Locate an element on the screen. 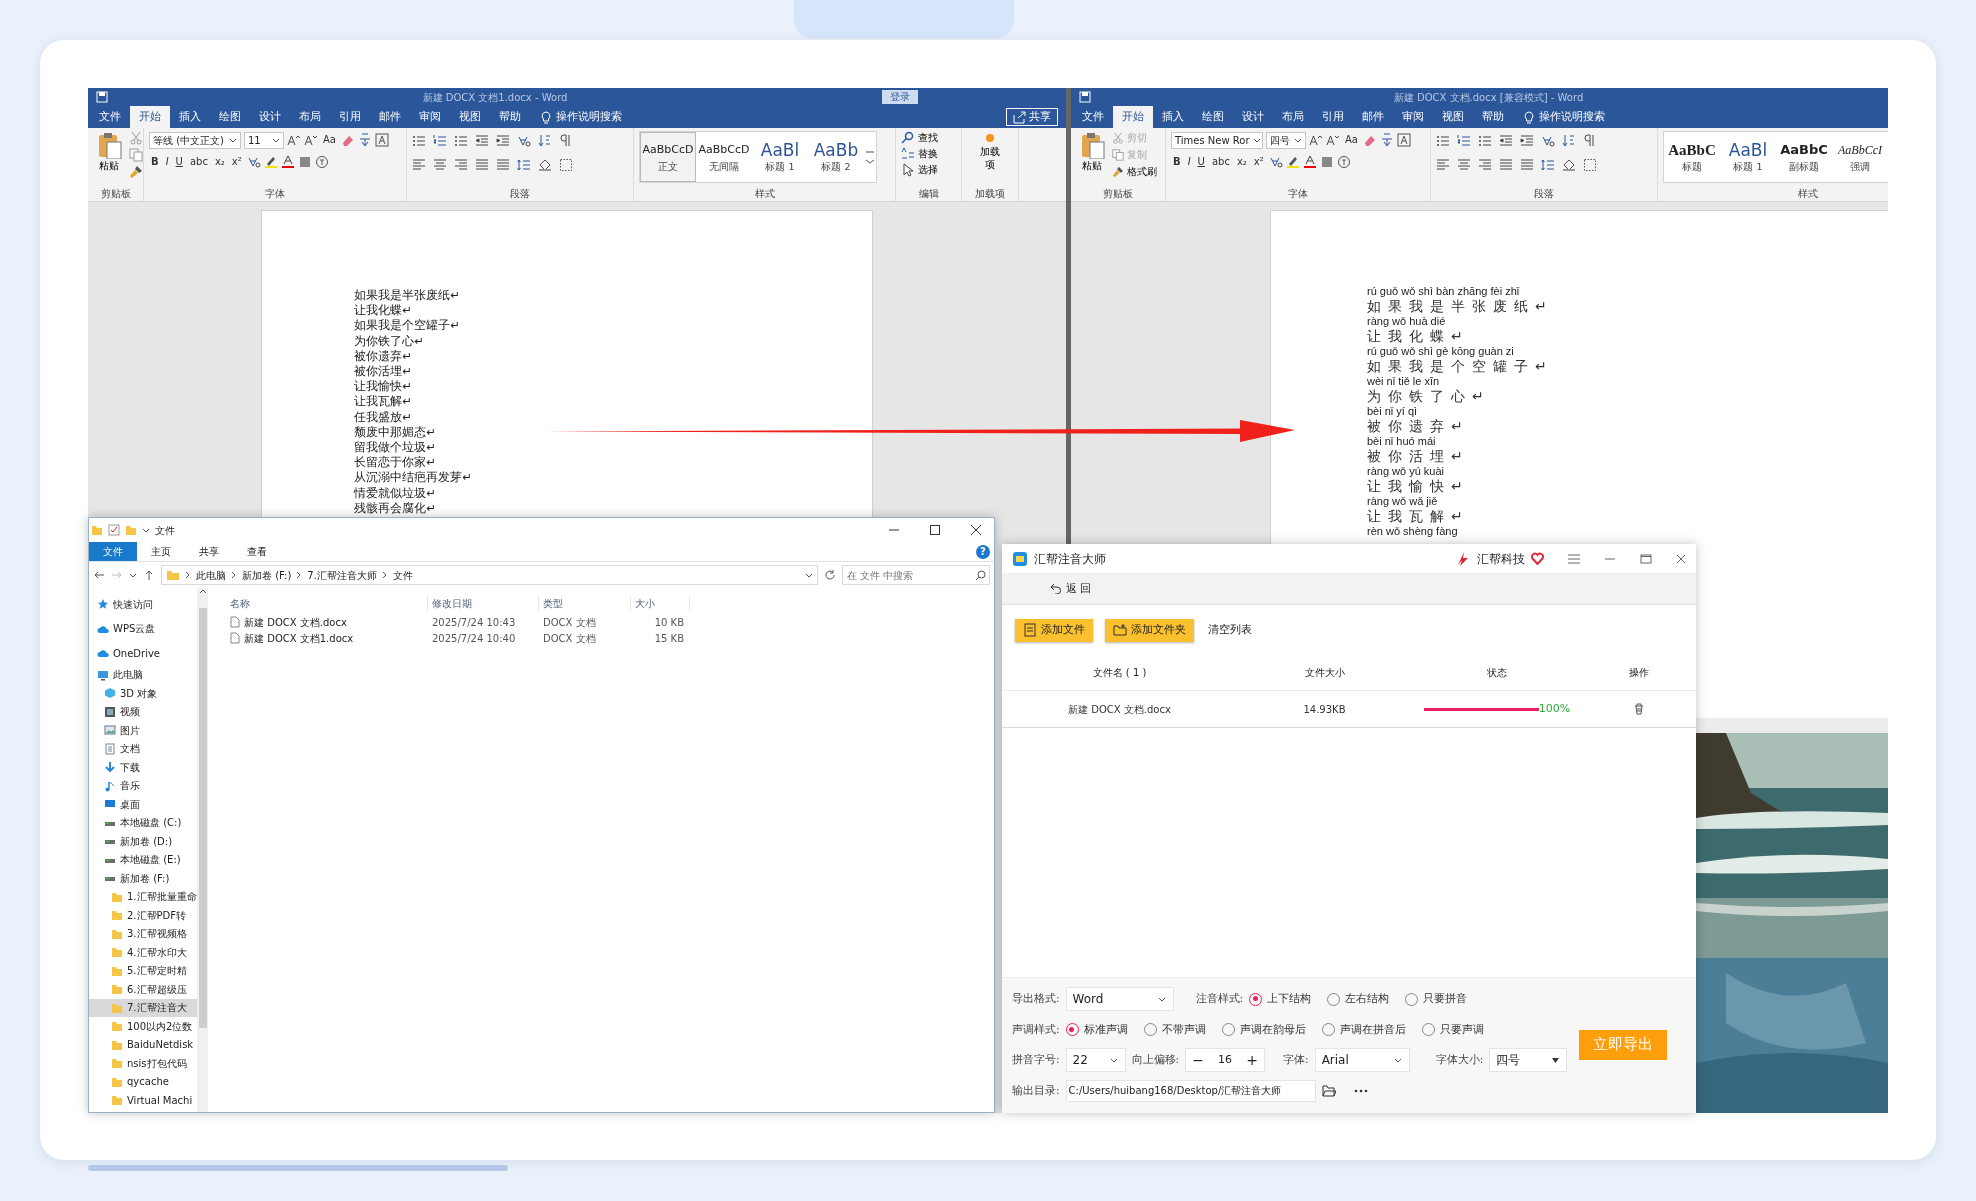 Image resolution: width=1976 pixels, height=1201 pixels. nav-item: 本地磁盘 (E:) is located at coordinates (143, 859).